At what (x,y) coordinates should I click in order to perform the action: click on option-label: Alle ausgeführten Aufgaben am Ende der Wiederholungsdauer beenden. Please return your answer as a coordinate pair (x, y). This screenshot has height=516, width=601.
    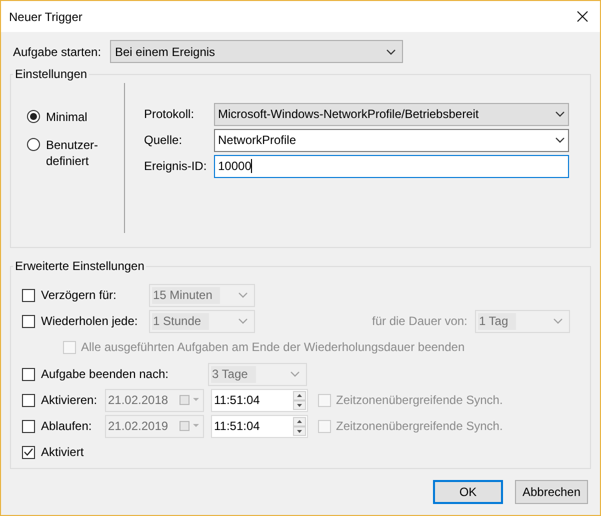
    Looking at the image, I should click on (273, 347).